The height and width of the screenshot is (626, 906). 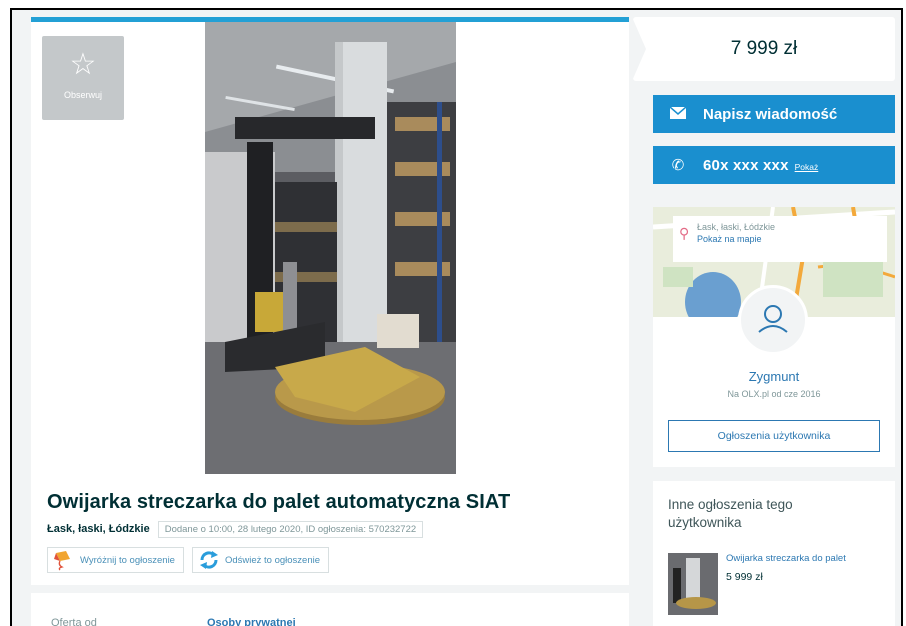 What do you see at coordinates (102, 529) in the screenshot?
I see `listing-location: Łask, łaski, Łódzkie` at bounding box center [102, 529].